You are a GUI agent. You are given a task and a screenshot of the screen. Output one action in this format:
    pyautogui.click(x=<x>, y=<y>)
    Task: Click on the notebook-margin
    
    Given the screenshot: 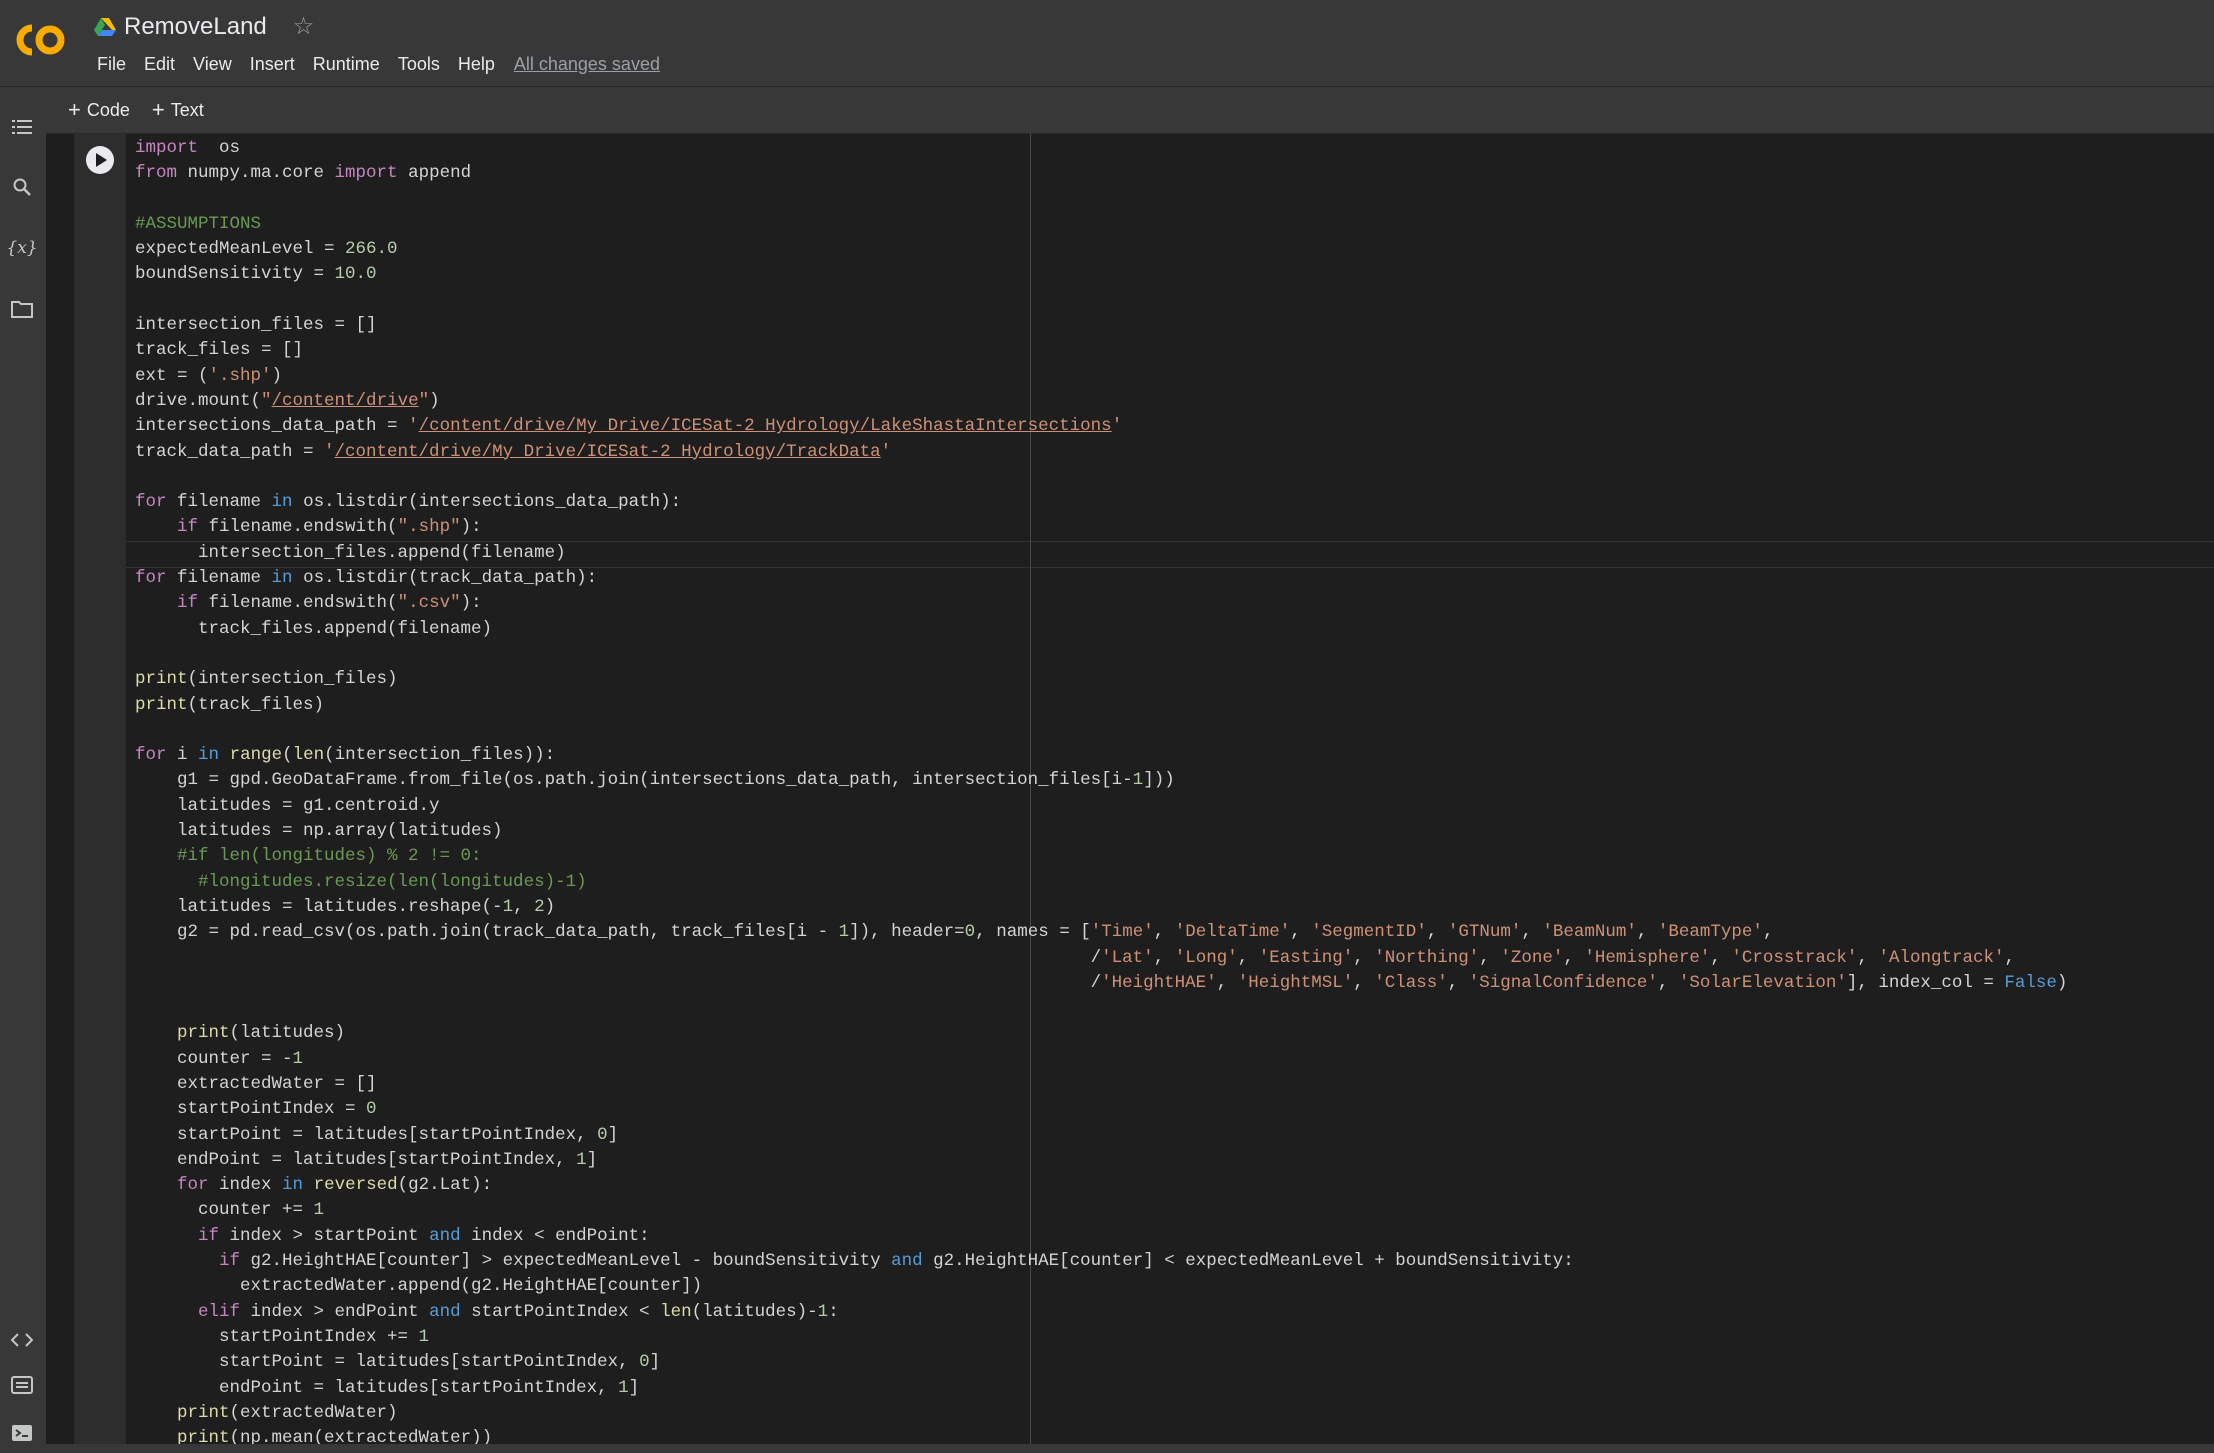 What is the action you would take?
    pyautogui.click(x=60, y=789)
    